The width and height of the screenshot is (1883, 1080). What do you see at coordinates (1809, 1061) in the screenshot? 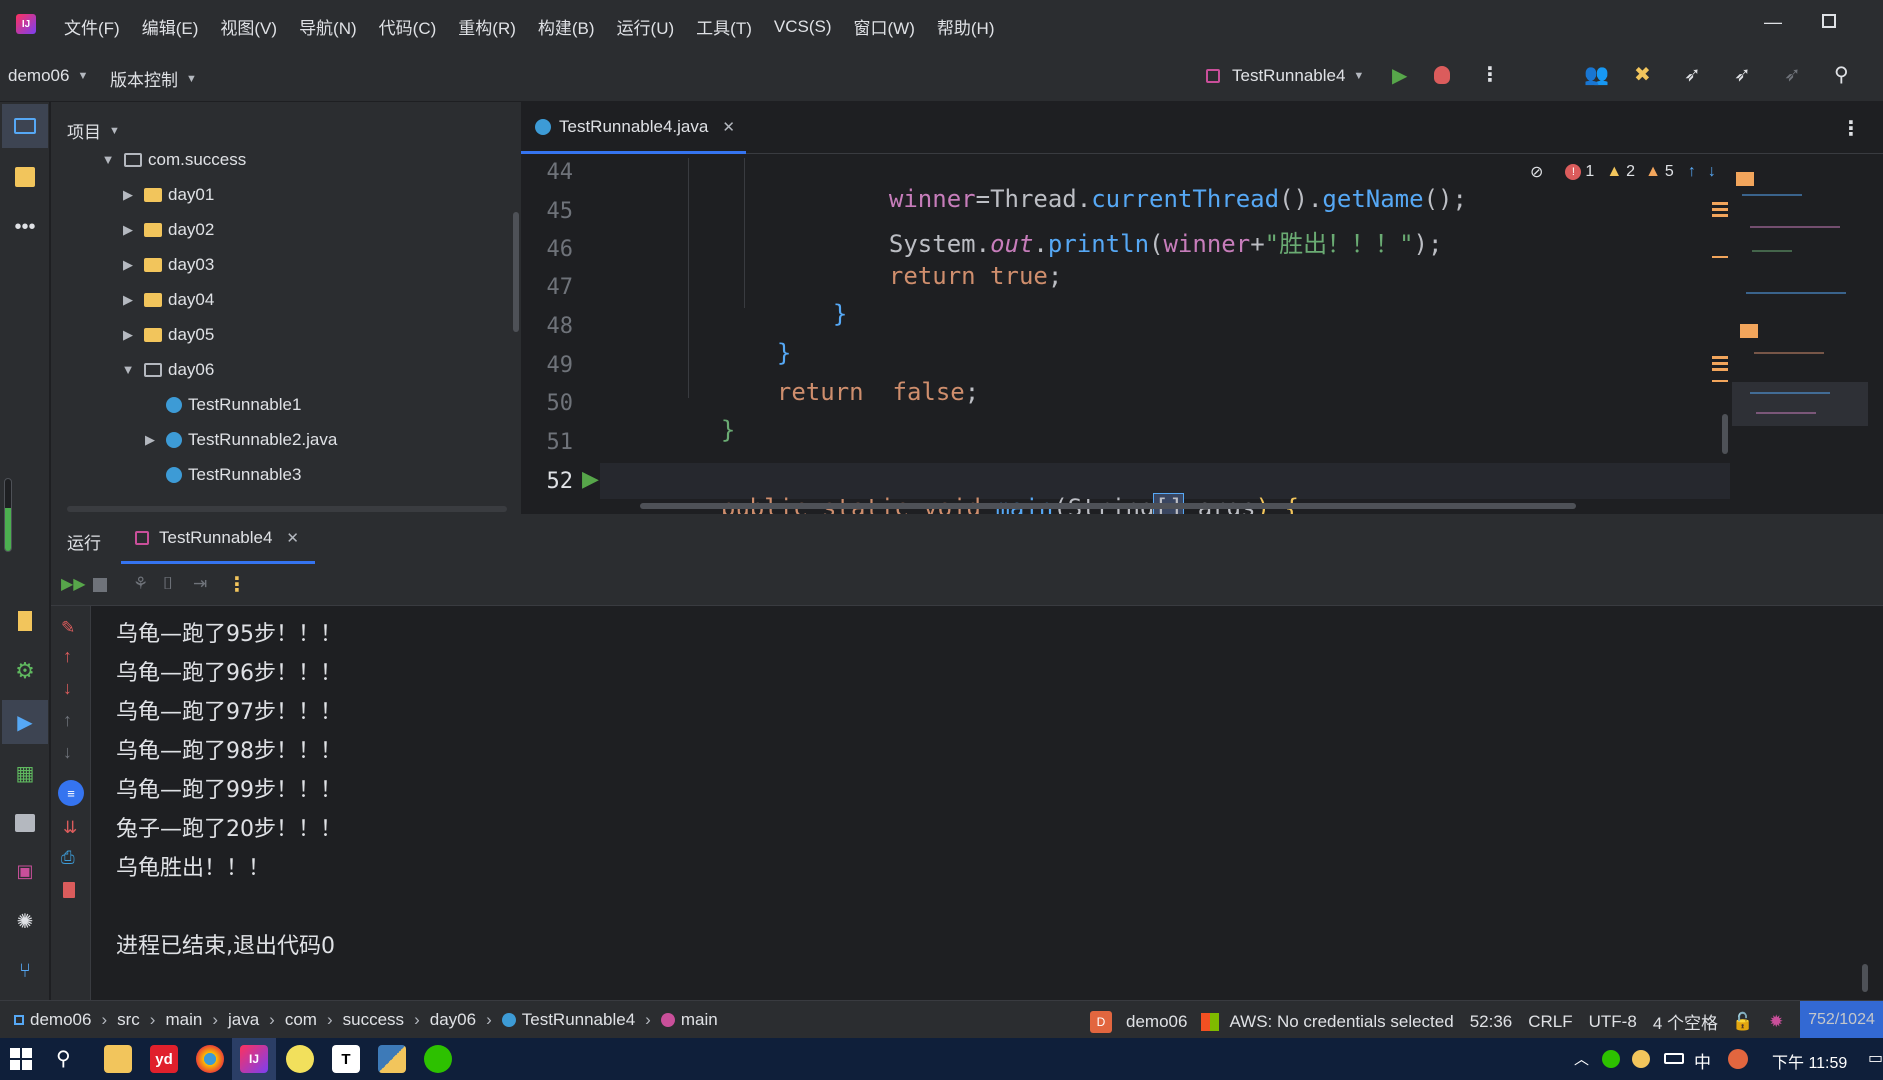
I see `clock: 下午 11:59` at bounding box center [1809, 1061].